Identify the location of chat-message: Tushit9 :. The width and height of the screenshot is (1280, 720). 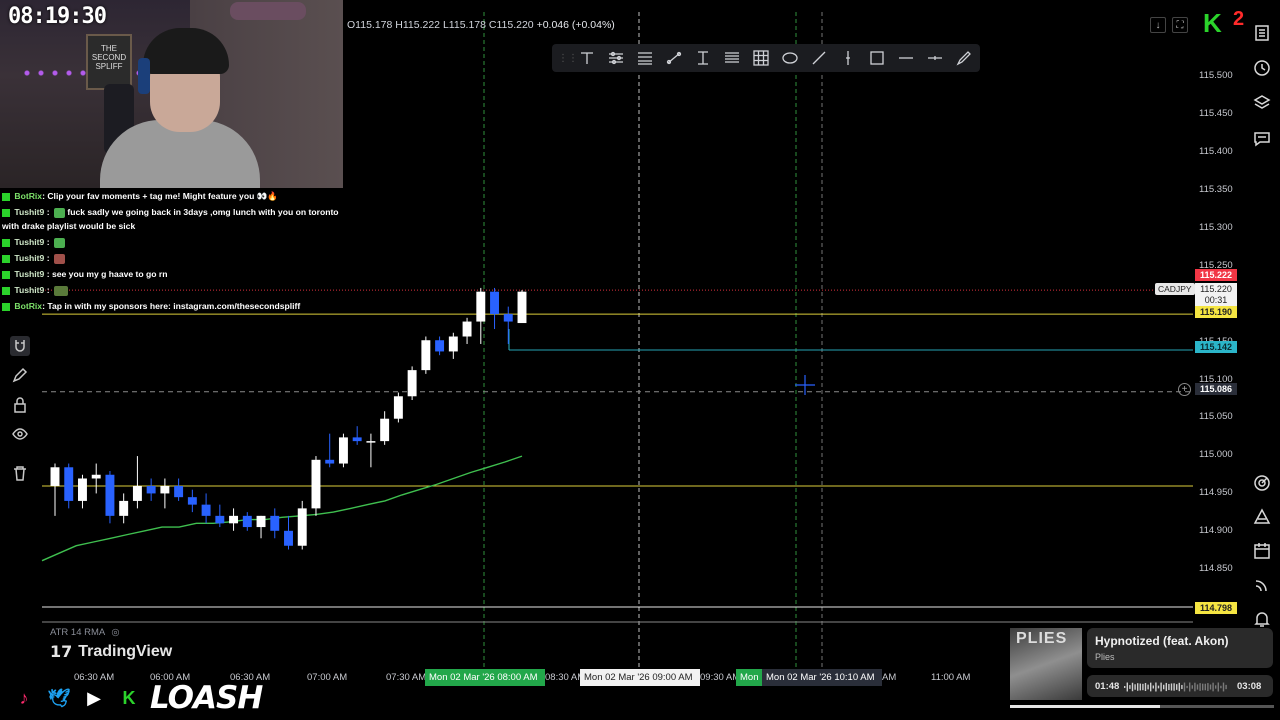
(172, 242).